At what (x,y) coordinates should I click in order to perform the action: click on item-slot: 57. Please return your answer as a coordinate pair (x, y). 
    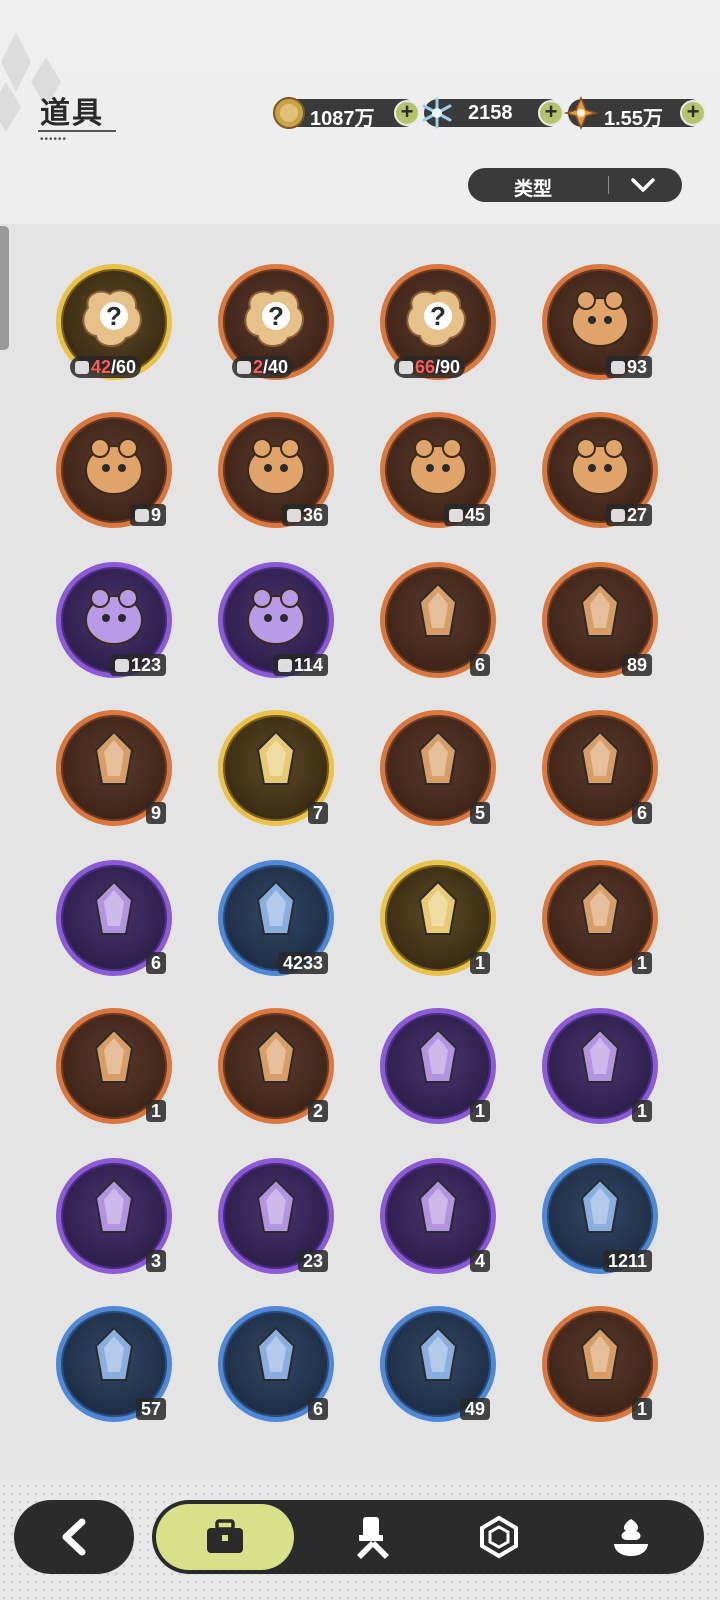
    Looking at the image, I should click on (114, 1364).